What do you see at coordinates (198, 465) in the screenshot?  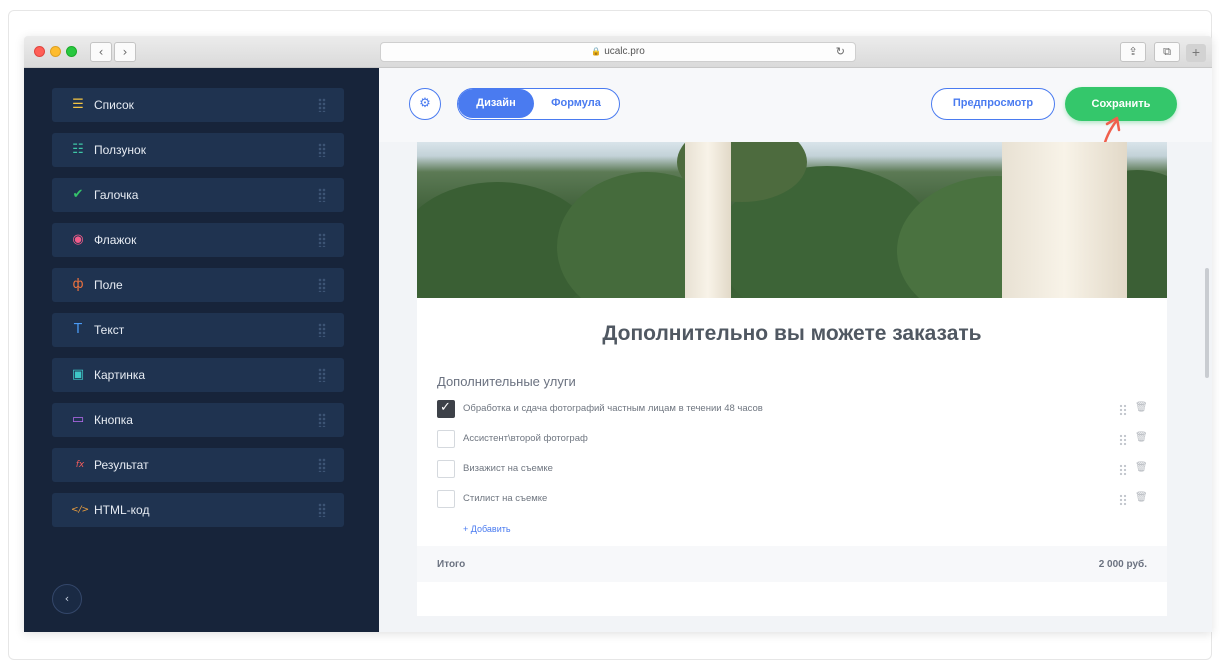 I see `sidebar-item-formula: fx Результат` at bounding box center [198, 465].